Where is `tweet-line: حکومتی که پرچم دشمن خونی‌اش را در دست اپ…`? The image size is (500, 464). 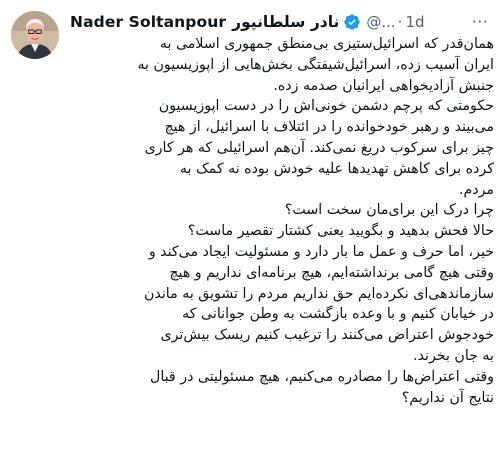
tweet-line: حکومتی که پرچم دشمن خونی‌اش را در دست اپ… is located at coordinates (326, 106).